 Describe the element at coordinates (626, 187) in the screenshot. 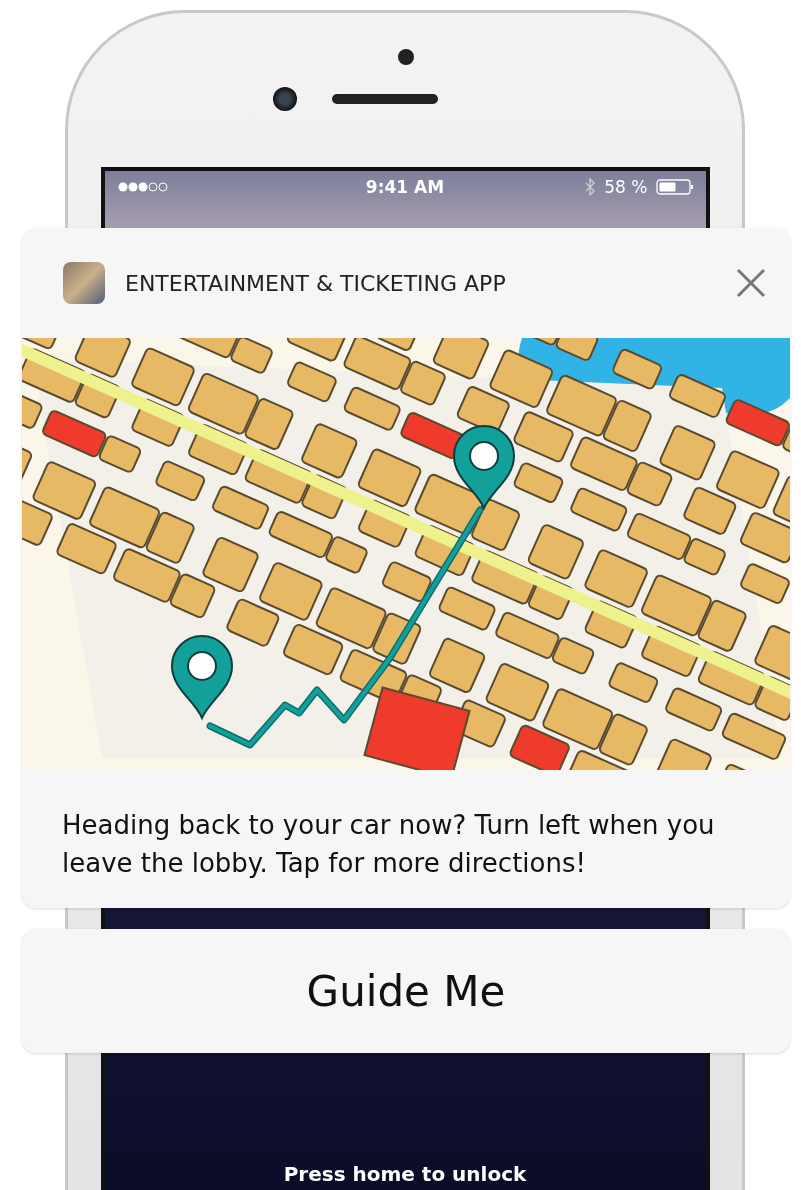

I see `battery-percent: 58 %` at that location.